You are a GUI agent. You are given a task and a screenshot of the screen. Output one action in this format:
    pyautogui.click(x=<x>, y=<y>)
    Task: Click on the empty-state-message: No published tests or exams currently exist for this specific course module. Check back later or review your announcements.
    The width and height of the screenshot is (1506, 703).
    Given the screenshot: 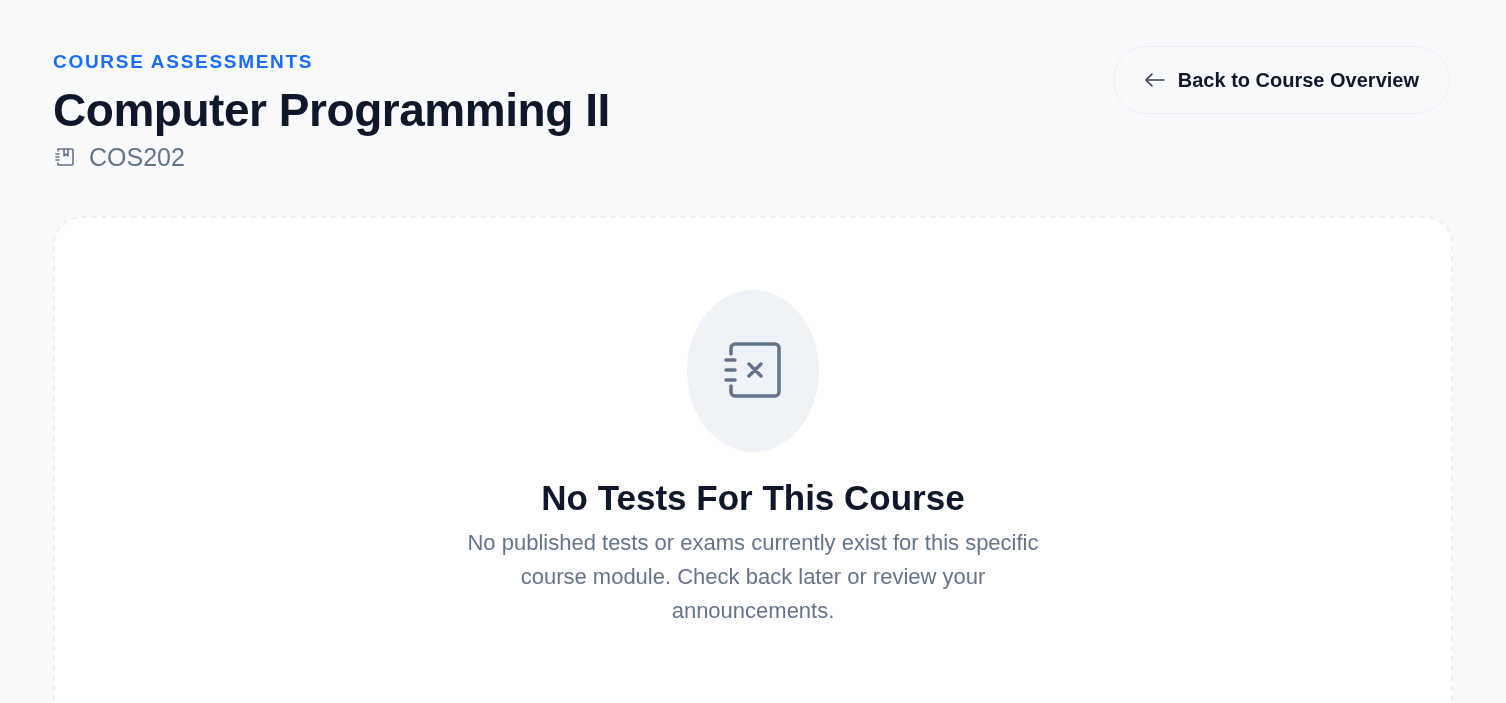 What is the action you would take?
    pyautogui.click(x=753, y=577)
    